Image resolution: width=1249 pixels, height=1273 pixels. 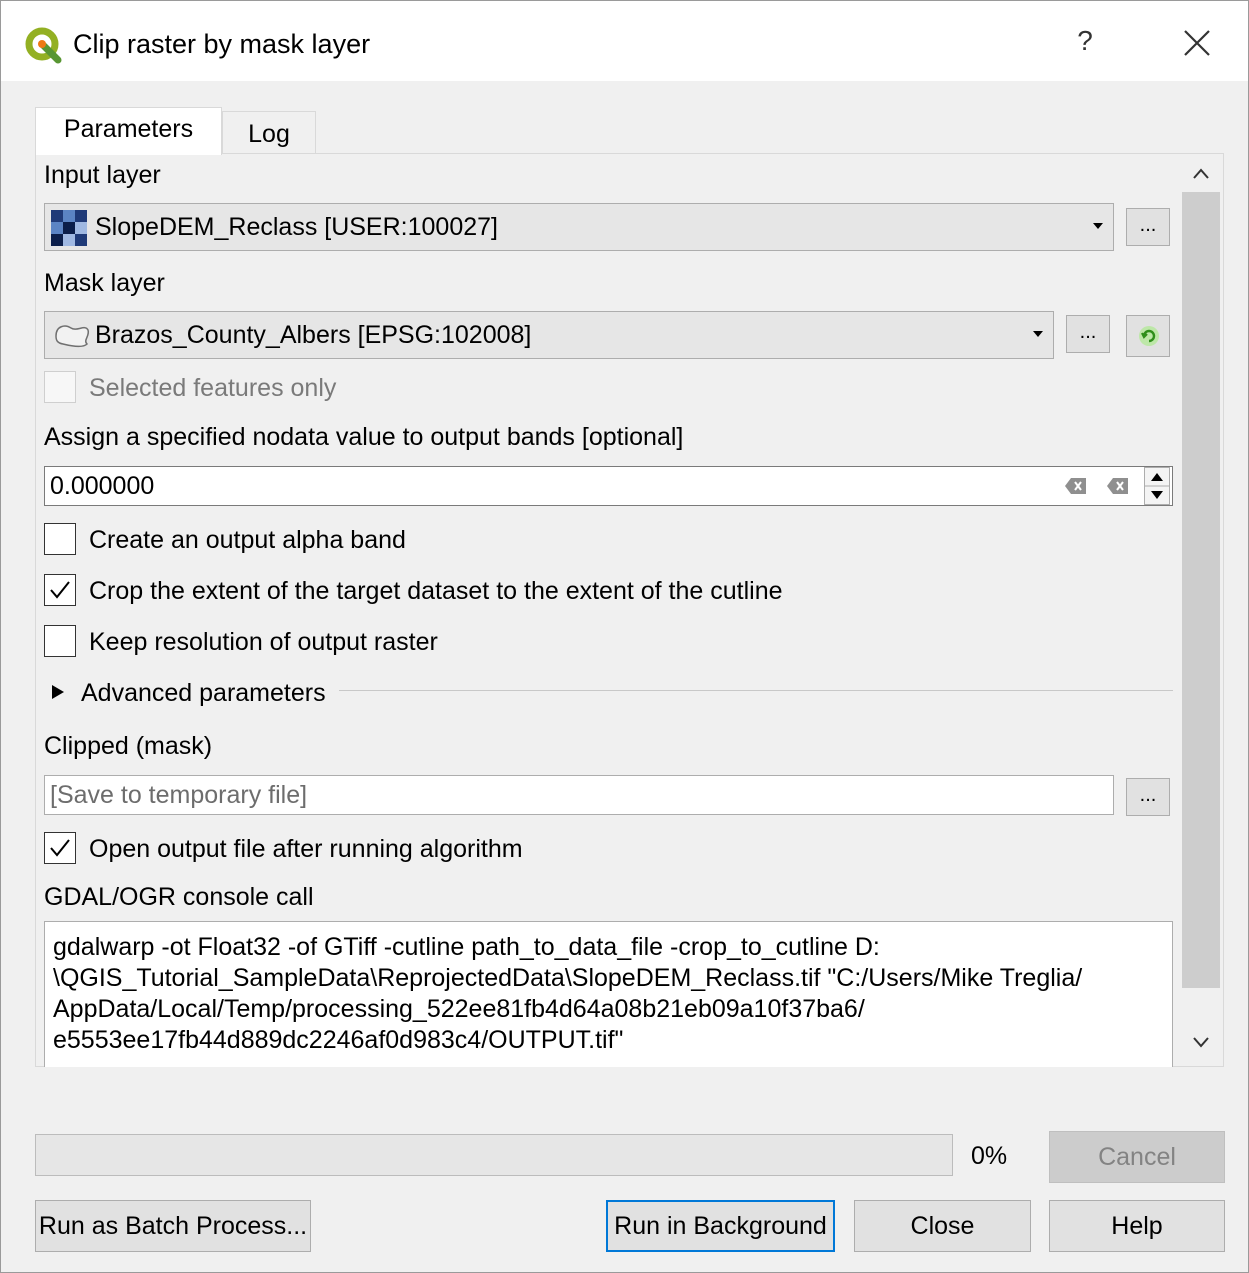 I want to click on output-file-placeholder: [Save to temporary file], so click(x=179, y=795).